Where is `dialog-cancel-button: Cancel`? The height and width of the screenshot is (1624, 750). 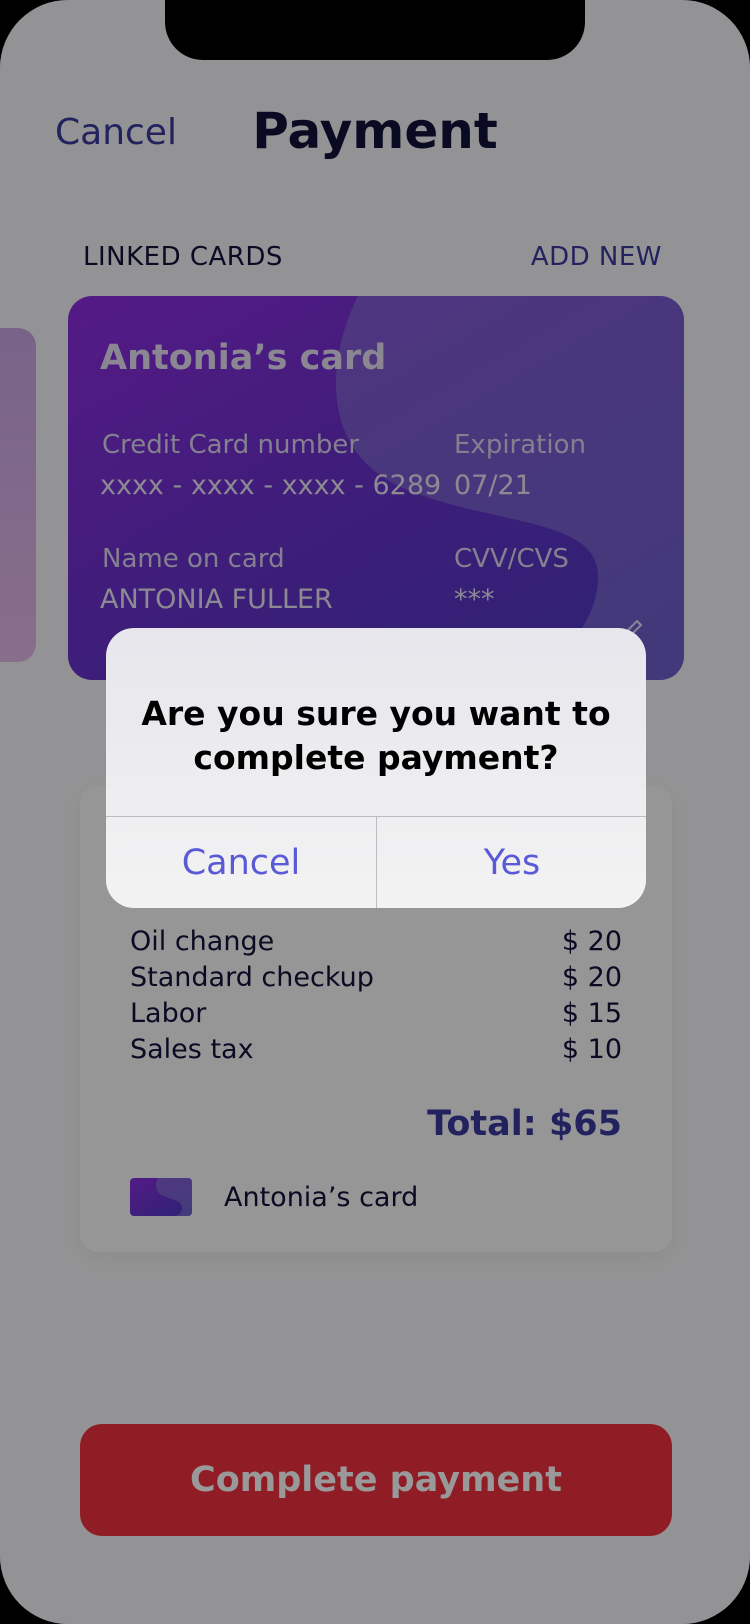
dialog-cancel-button: Cancel is located at coordinates (241, 862).